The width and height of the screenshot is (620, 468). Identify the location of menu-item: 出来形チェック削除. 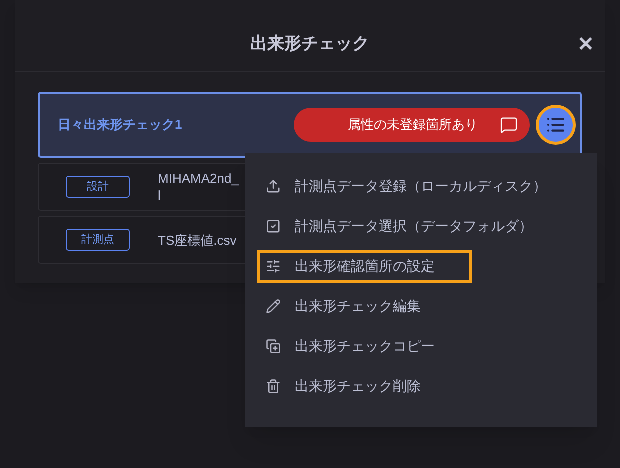
(421, 386).